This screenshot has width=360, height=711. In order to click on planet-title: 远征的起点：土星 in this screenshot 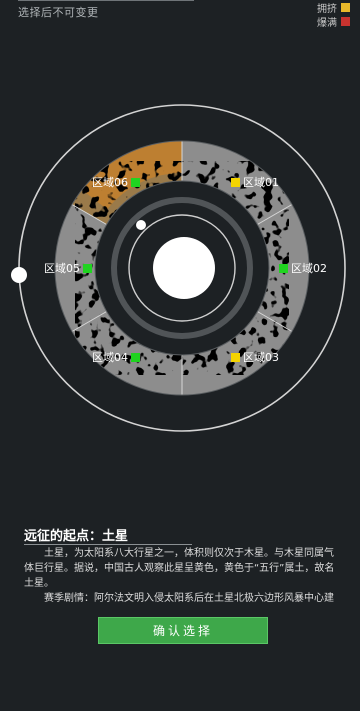, I will do `click(76, 536)`.